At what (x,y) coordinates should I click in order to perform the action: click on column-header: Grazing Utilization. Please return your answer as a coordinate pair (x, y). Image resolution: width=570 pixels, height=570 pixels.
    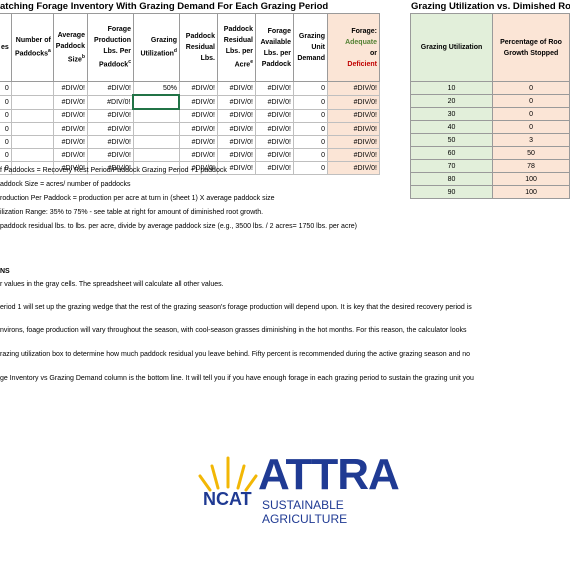
    Looking at the image, I should click on (451, 47).